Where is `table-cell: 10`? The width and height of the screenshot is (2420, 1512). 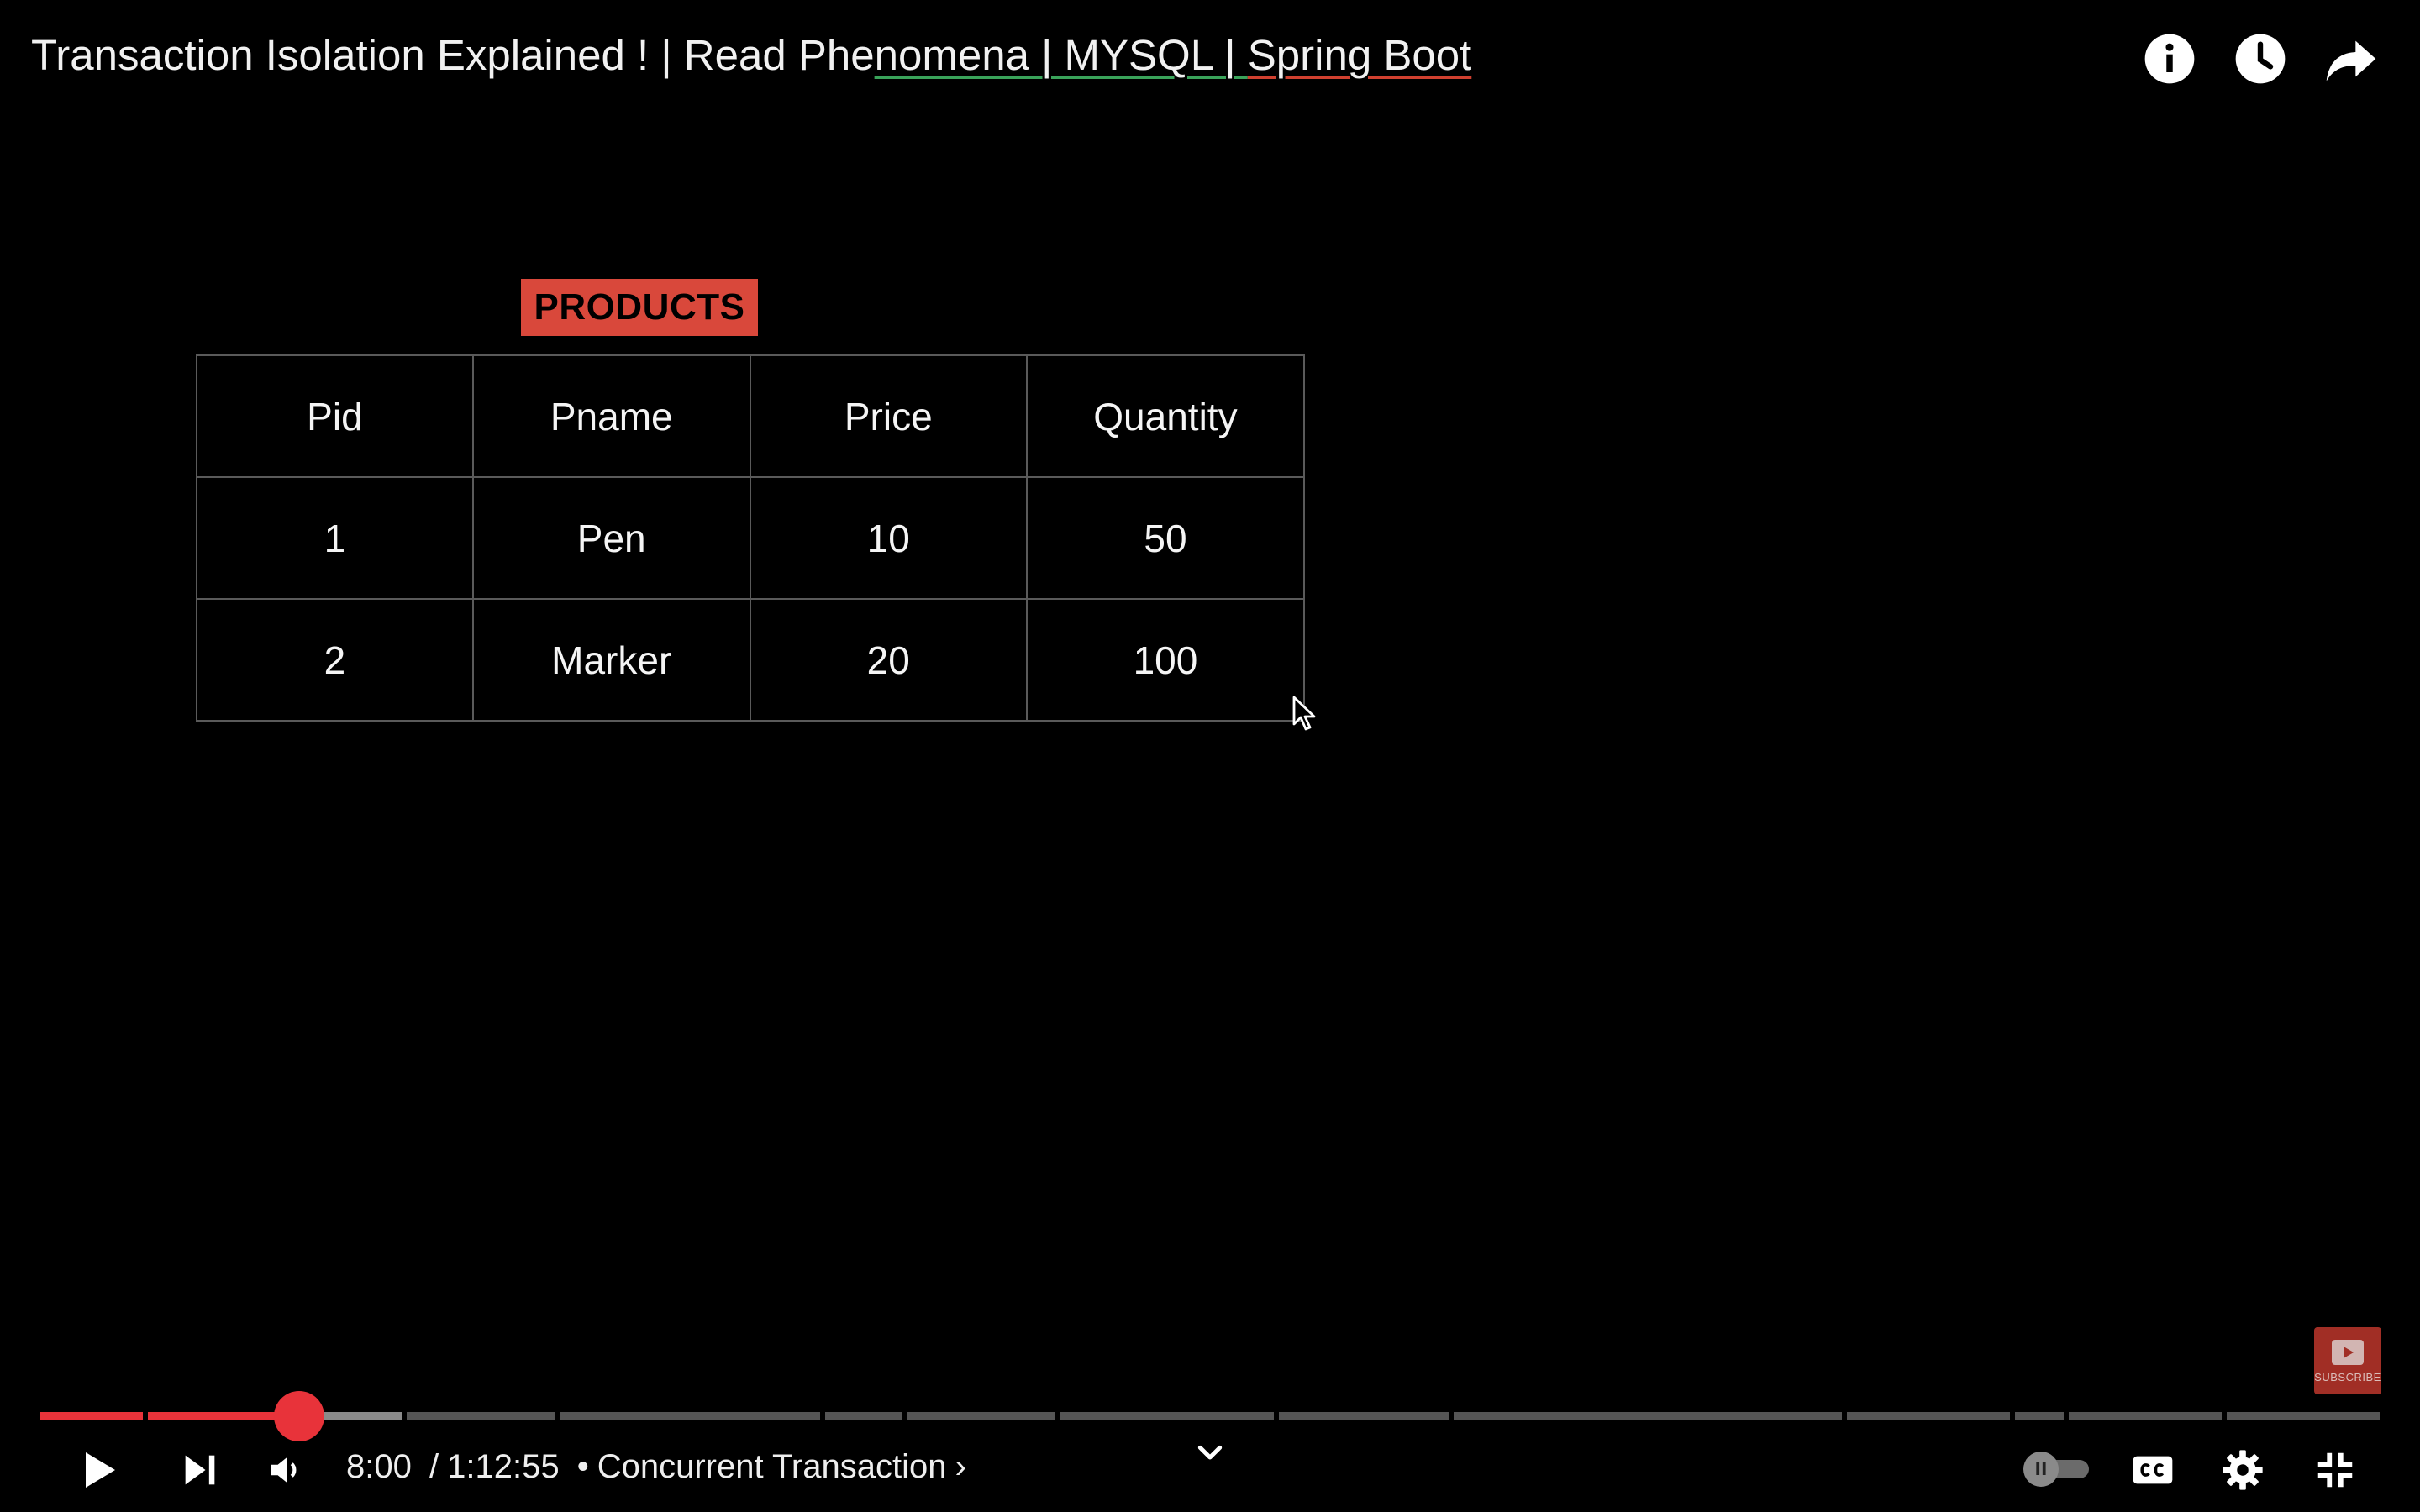 table-cell: 10 is located at coordinates (889, 538).